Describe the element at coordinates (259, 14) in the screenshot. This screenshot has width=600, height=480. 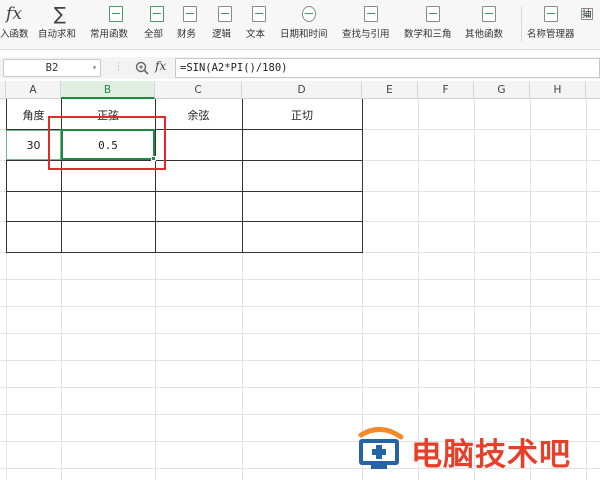
I see `text-icon` at that location.